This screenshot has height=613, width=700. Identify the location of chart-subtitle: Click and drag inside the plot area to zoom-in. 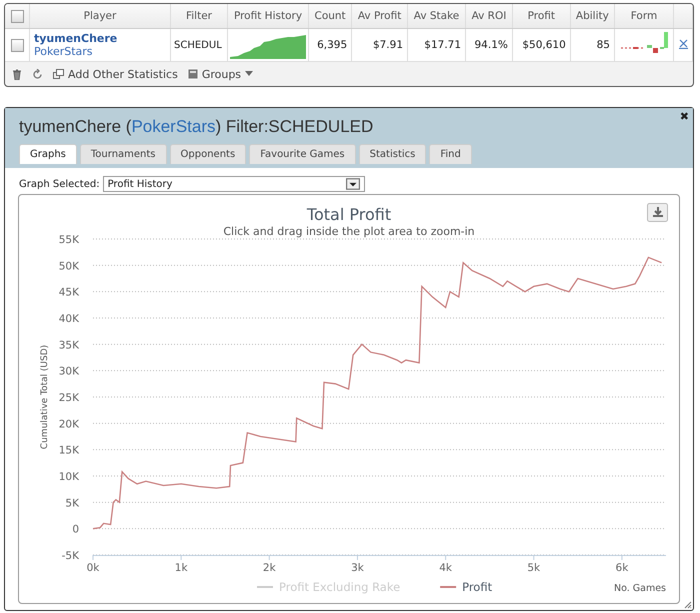
(349, 231).